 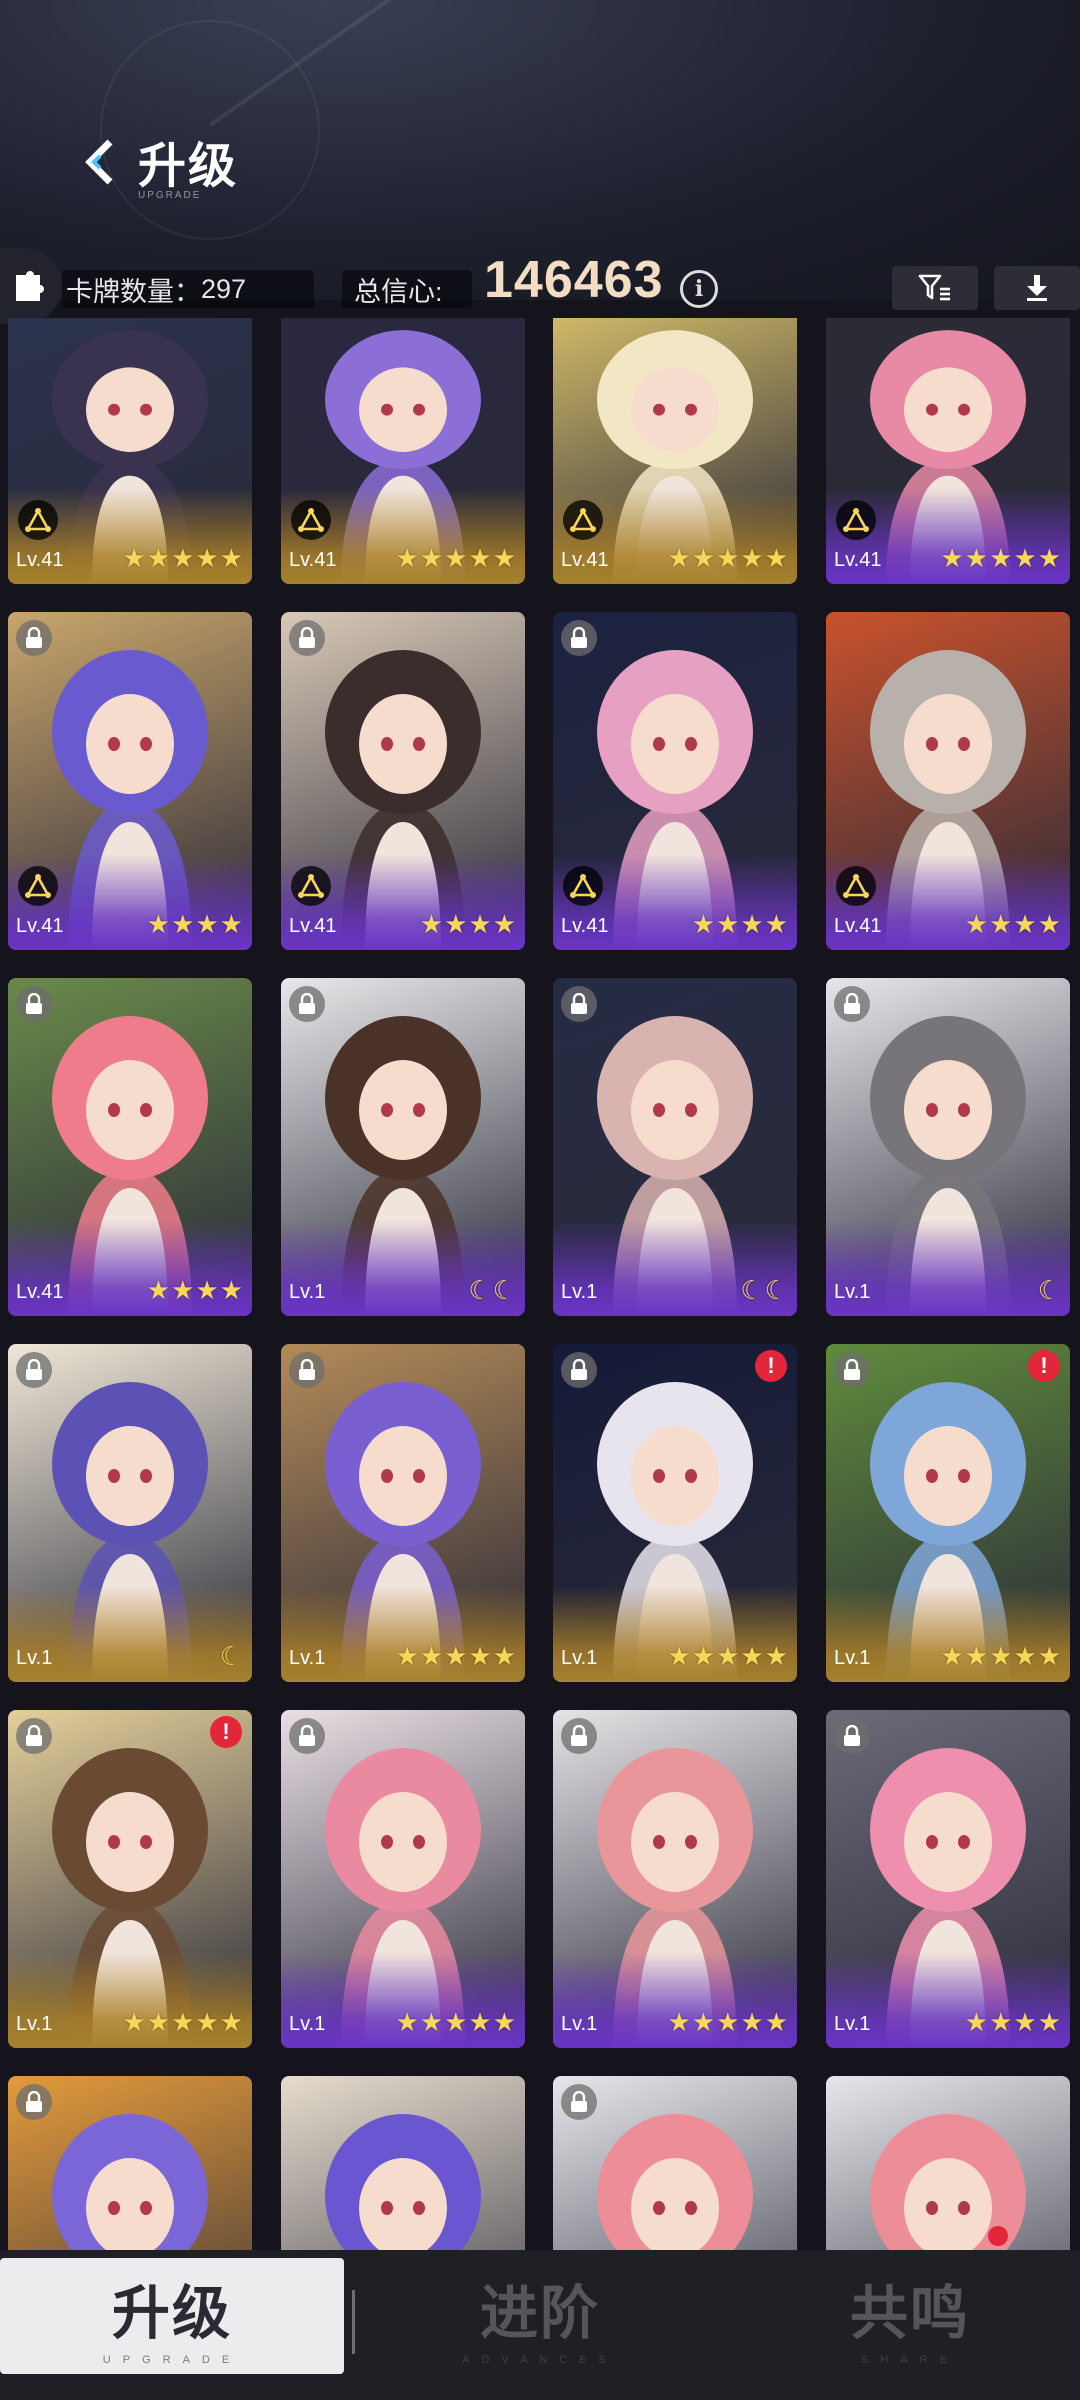 I want to click on filter-button, so click(x=935, y=288).